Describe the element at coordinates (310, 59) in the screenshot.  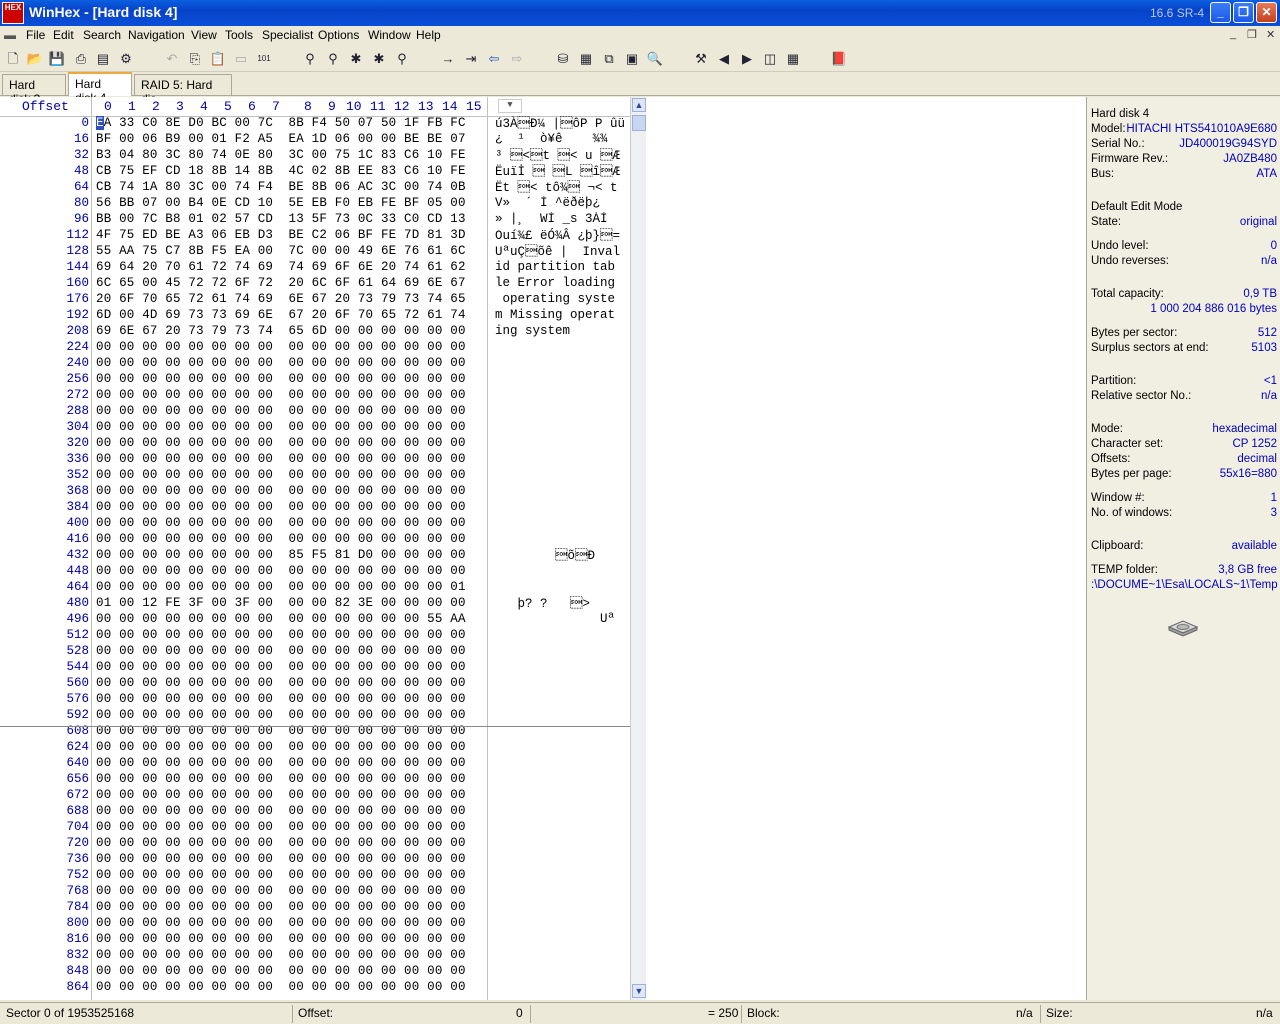
I see `find-text-icon: ⚲` at that location.